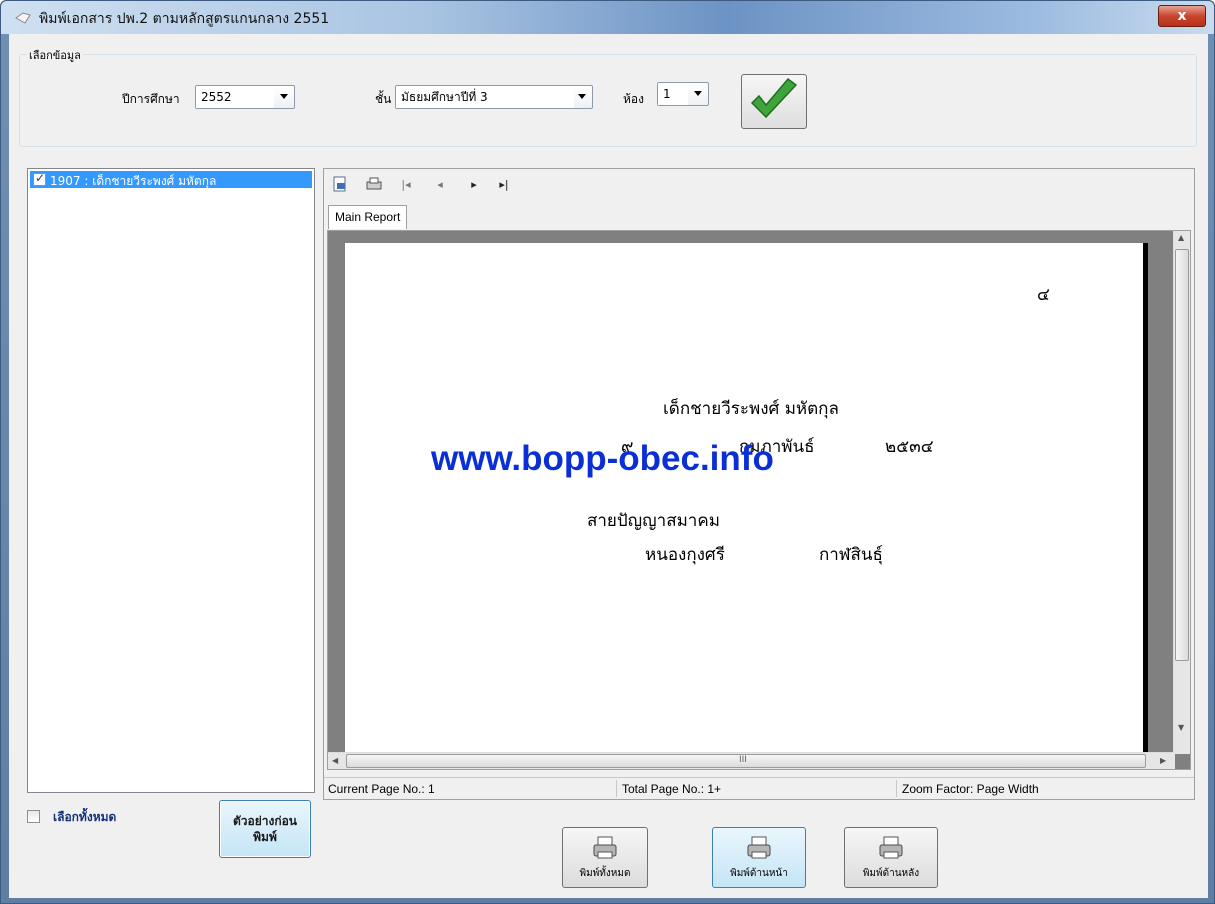 The width and height of the screenshot is (1215, 904). What do you see at coordinates (751, 409) in the screenshot?
I see `student-name: เด็กชายวีระพงศ์ มหัตกุล` at bounding box center [751, 409].